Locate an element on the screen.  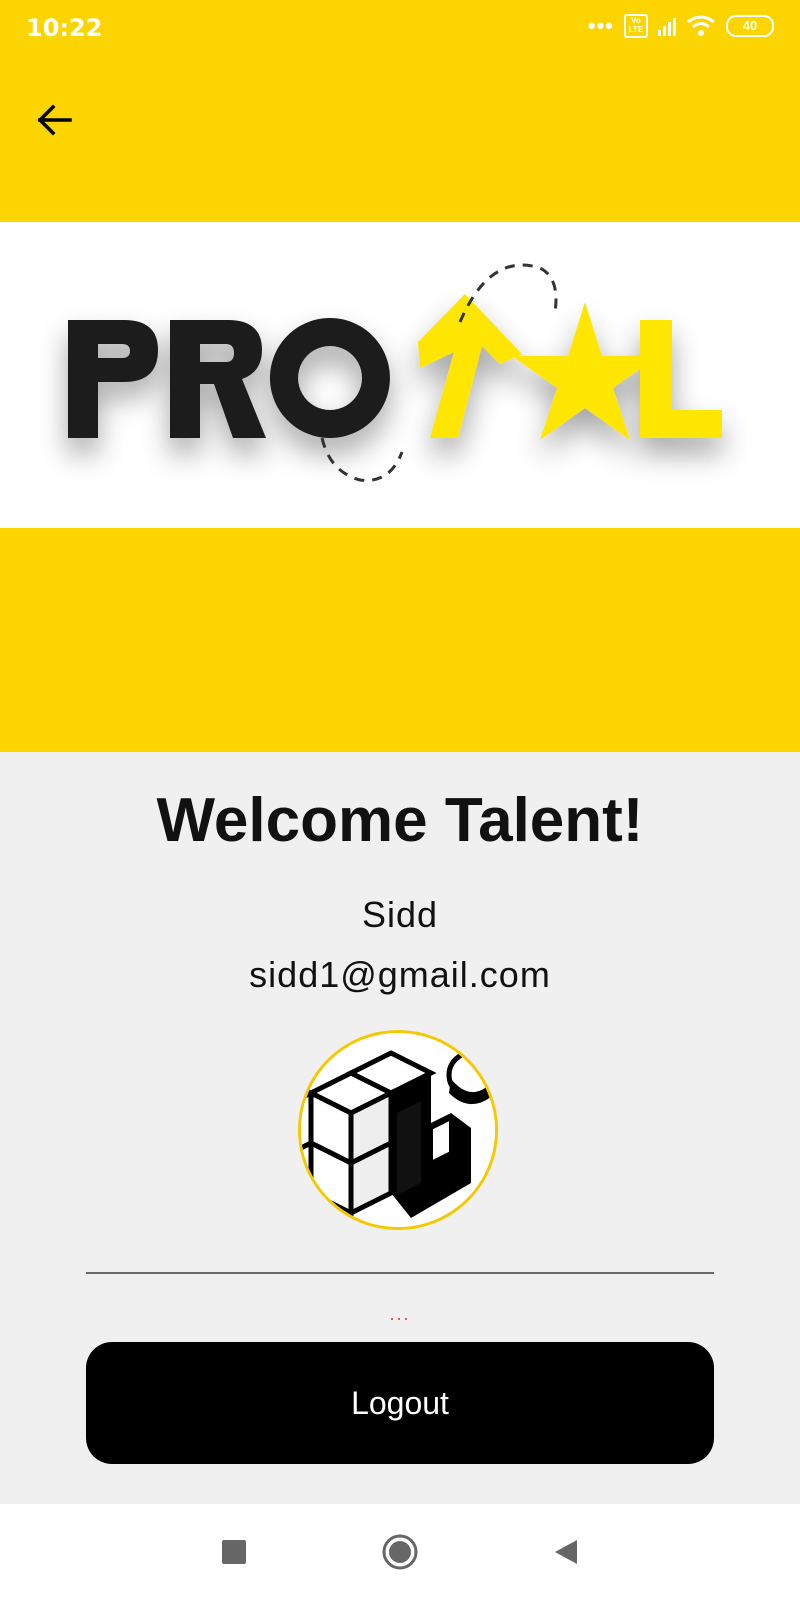
wifi-icon is located at coordinates (701, 25).